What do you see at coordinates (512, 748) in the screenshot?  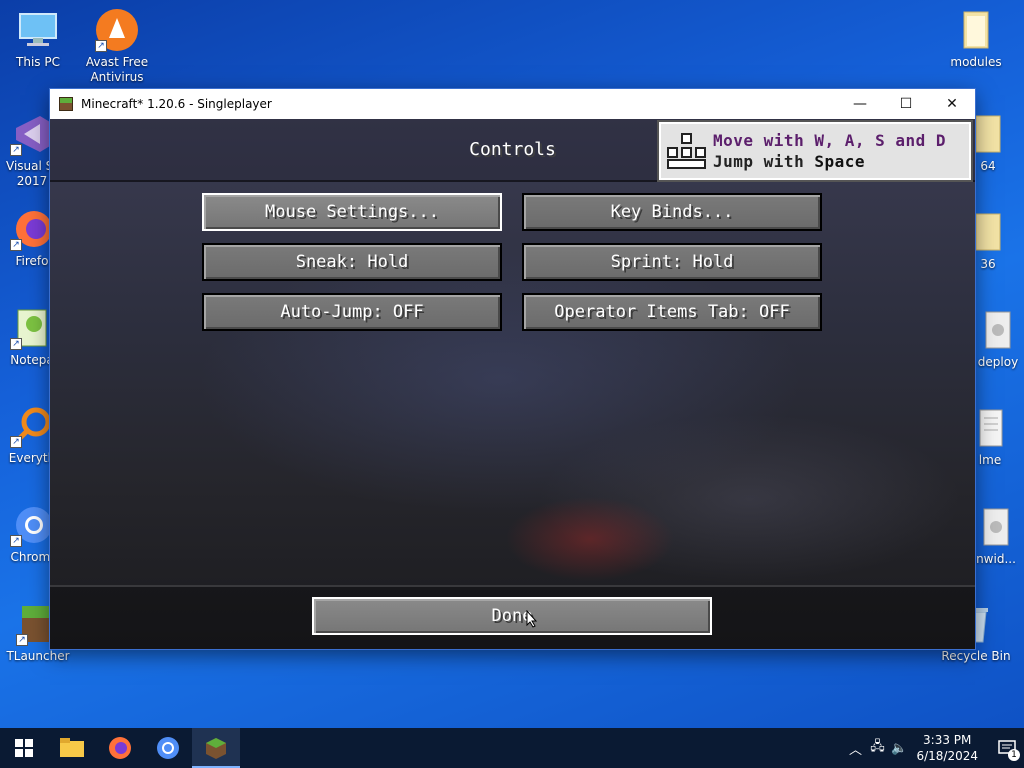 I see `taskbar: ︿ 🖧 🔈 3:33 PM 6/18/2024 1` at bounding box center [512, 748].